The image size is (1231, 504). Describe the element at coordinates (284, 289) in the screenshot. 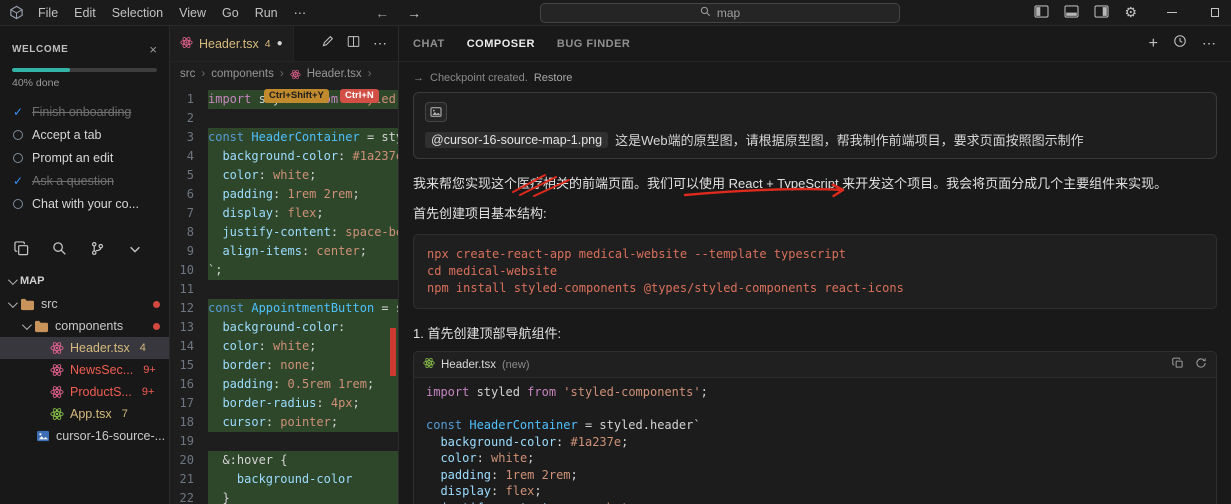

I see `editor-code-line: 11` at that location.